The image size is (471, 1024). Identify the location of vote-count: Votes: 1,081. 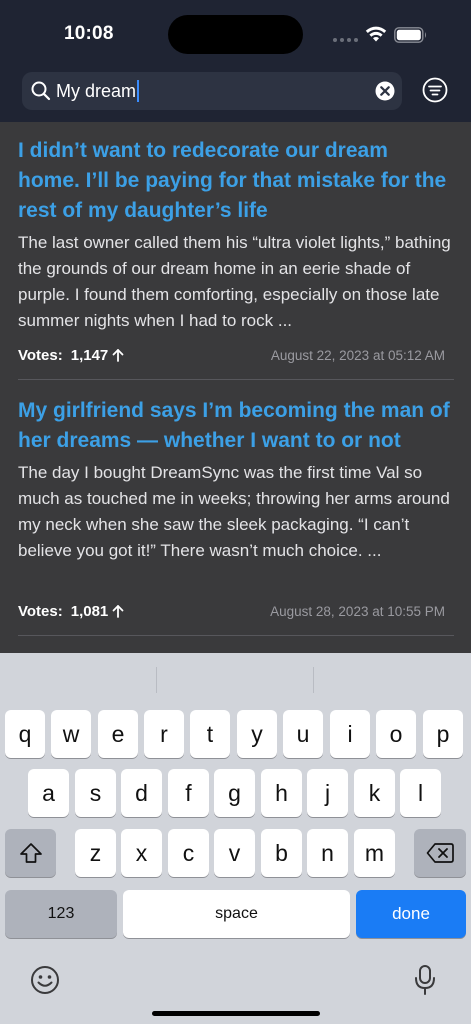
(71, 611).